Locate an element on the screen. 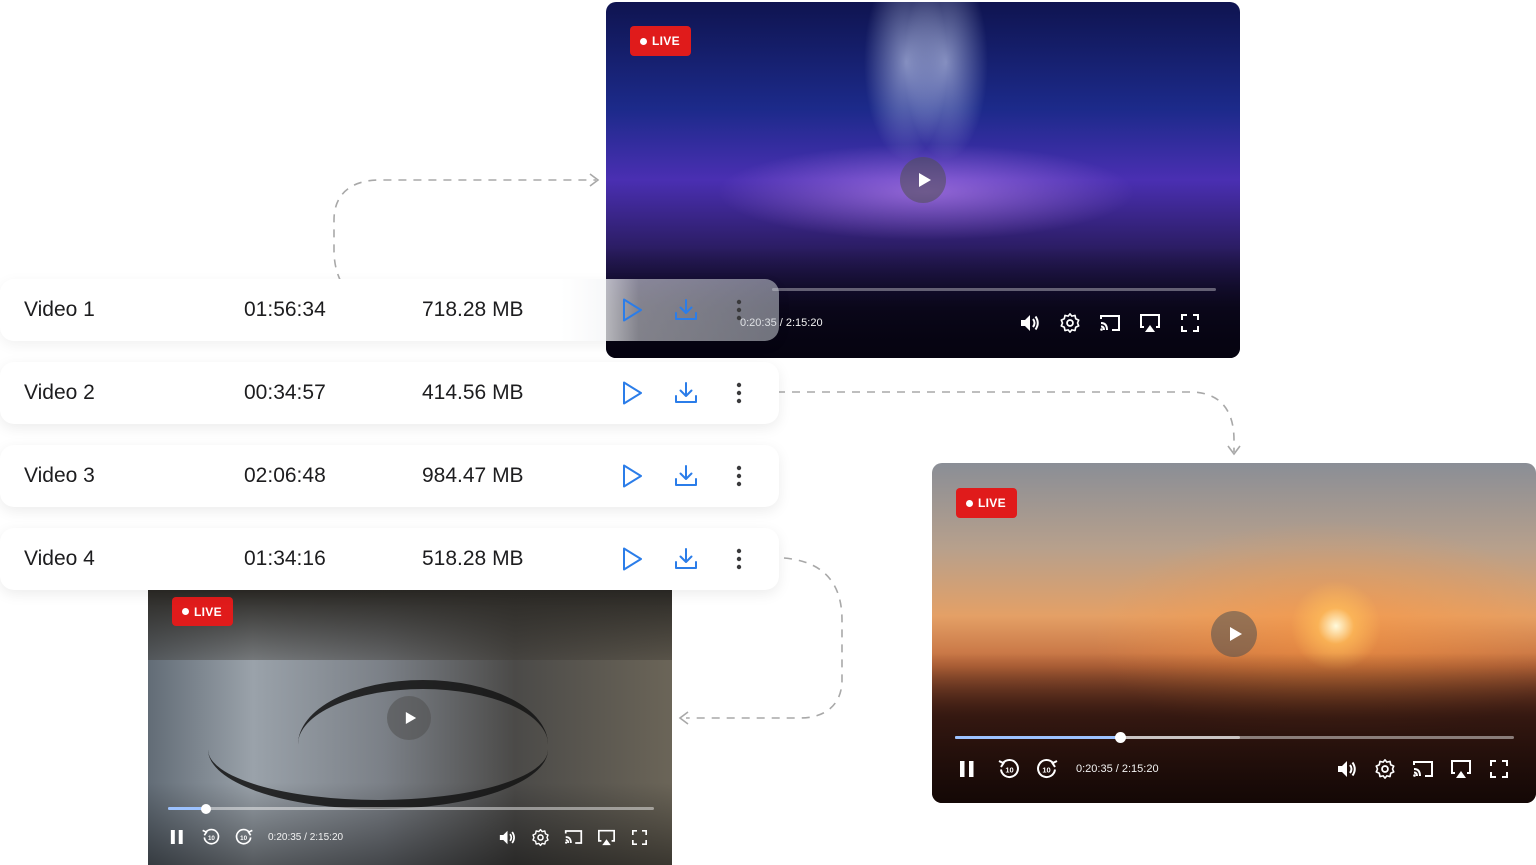  list-item: Video 1 01:56:34 718.28 MB is located at coordinates (389, 310).